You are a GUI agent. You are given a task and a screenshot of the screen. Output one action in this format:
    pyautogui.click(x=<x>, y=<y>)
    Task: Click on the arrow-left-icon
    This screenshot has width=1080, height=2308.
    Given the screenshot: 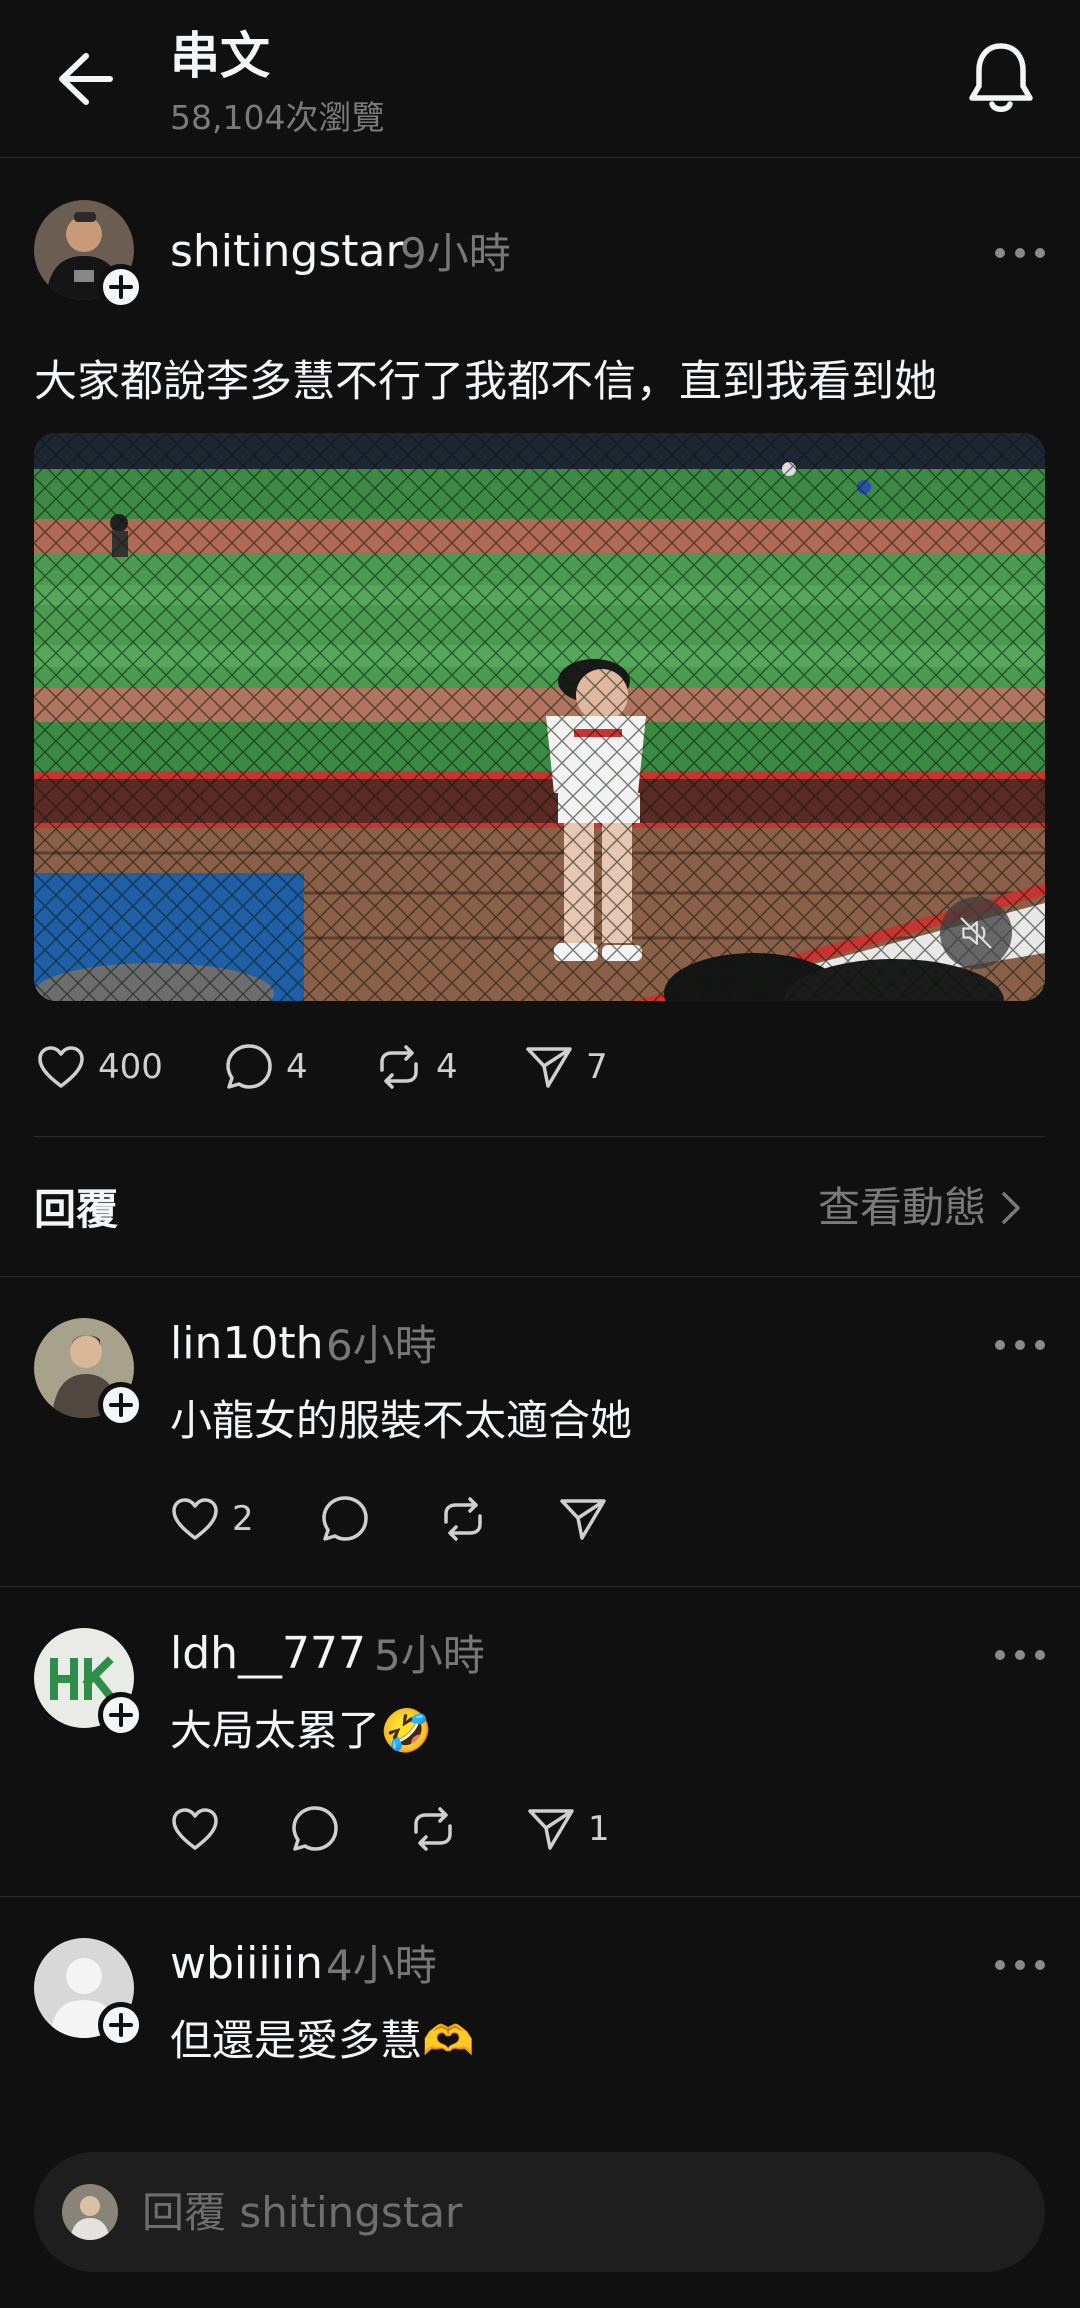 What is the action you would take?
    pyautogui.click(x=86, y=79)
    